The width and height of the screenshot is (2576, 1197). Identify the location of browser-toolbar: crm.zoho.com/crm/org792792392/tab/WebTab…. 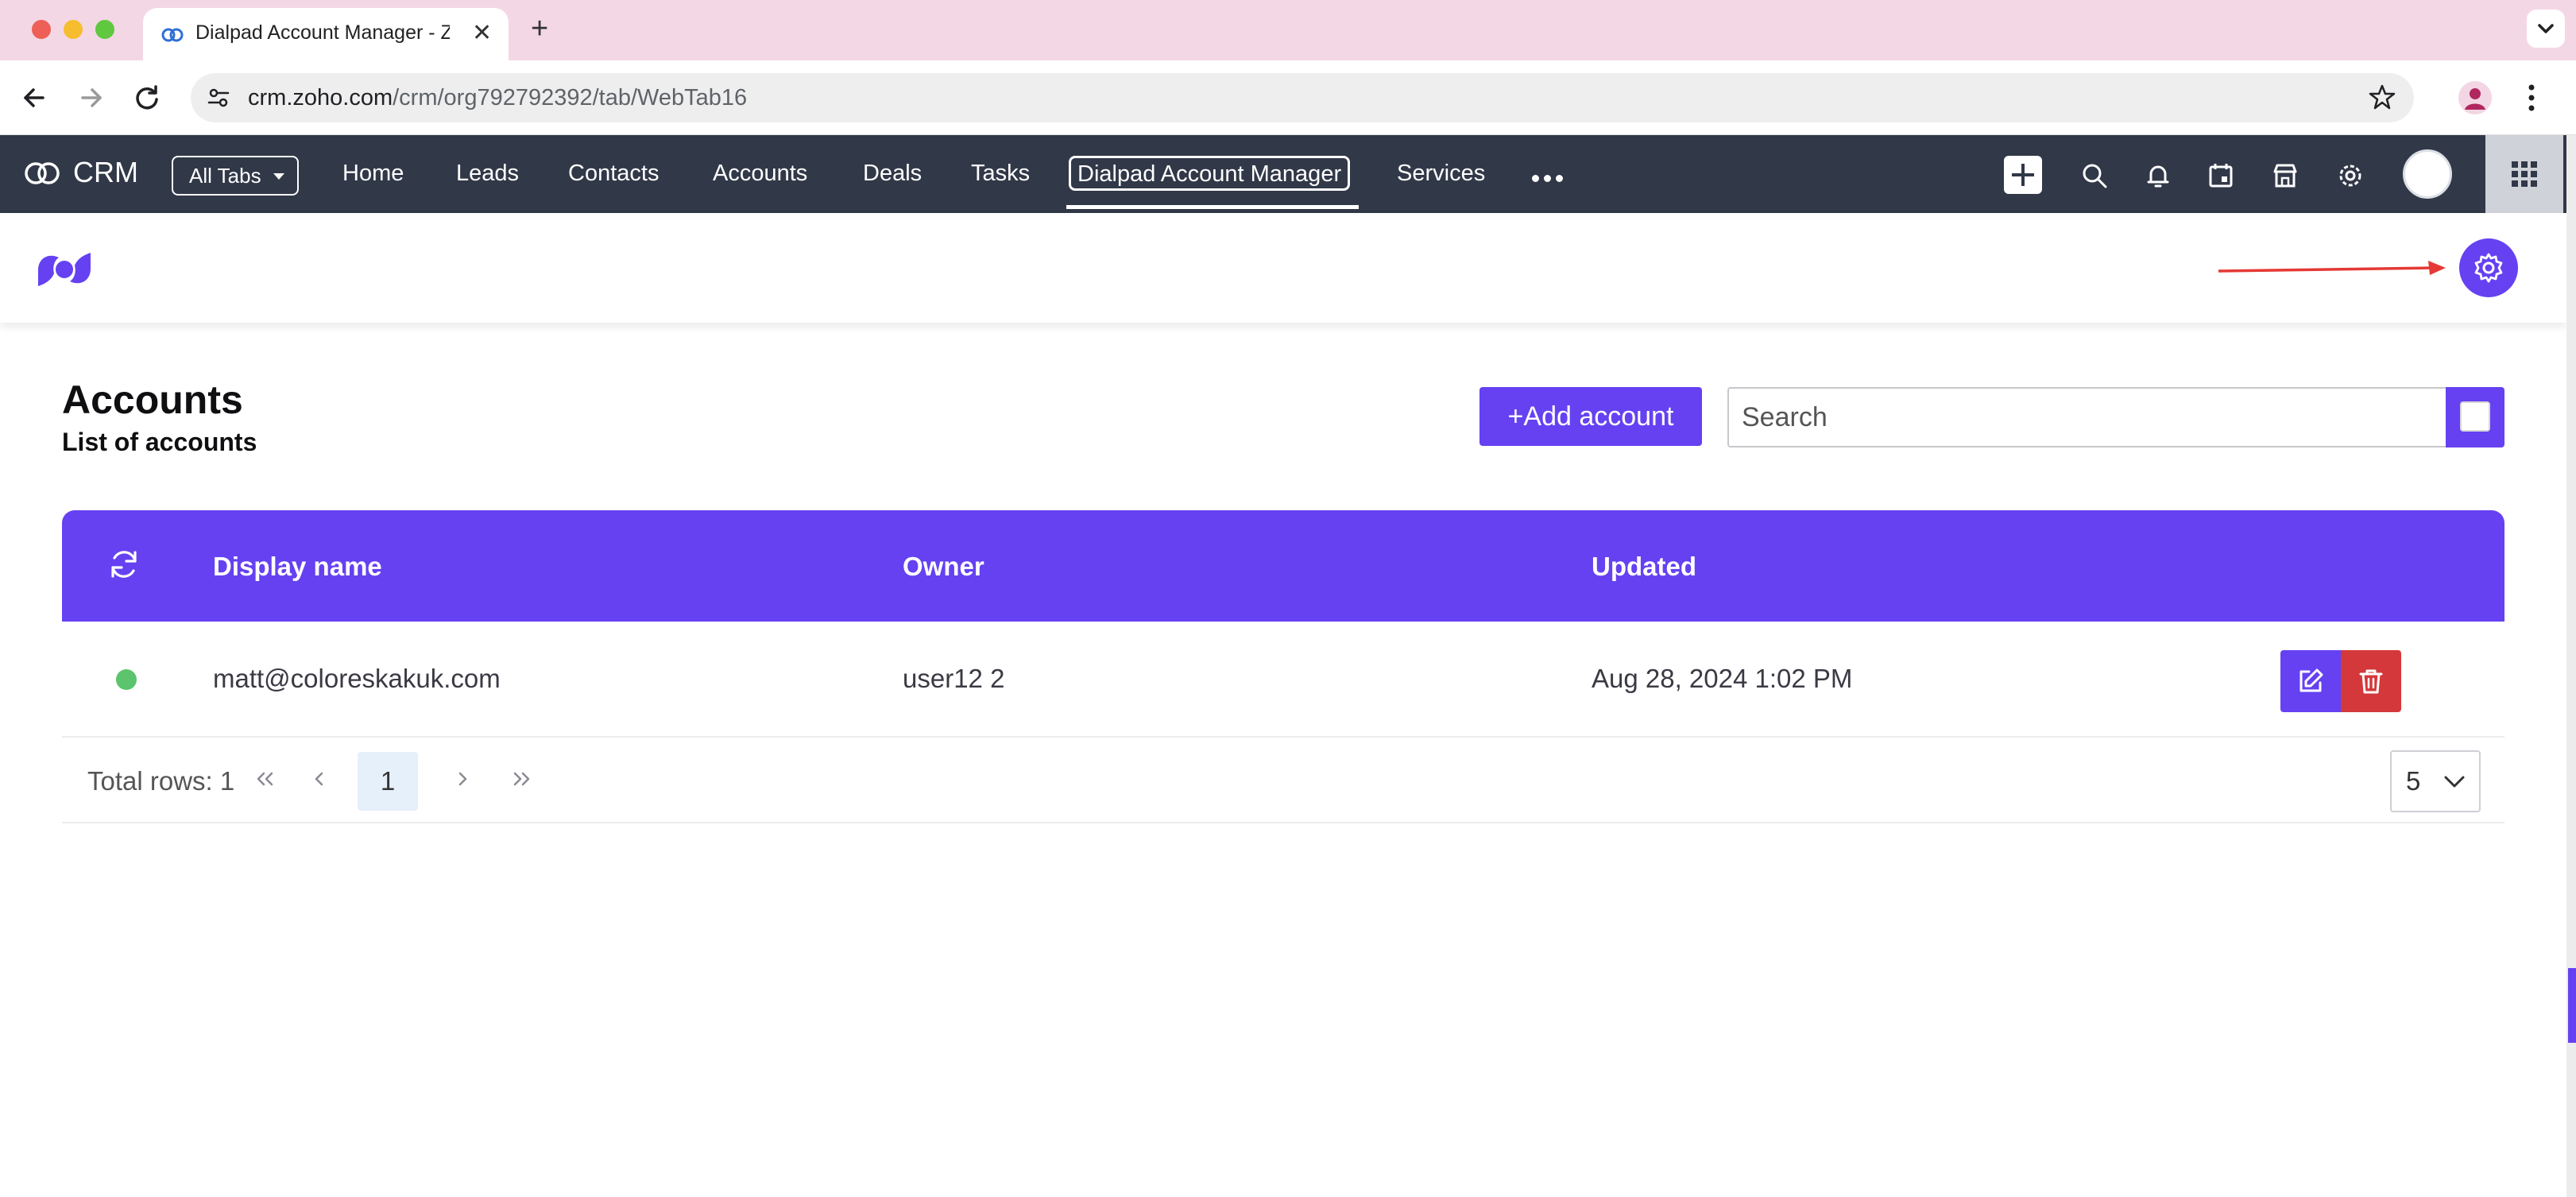
(1288, 97).